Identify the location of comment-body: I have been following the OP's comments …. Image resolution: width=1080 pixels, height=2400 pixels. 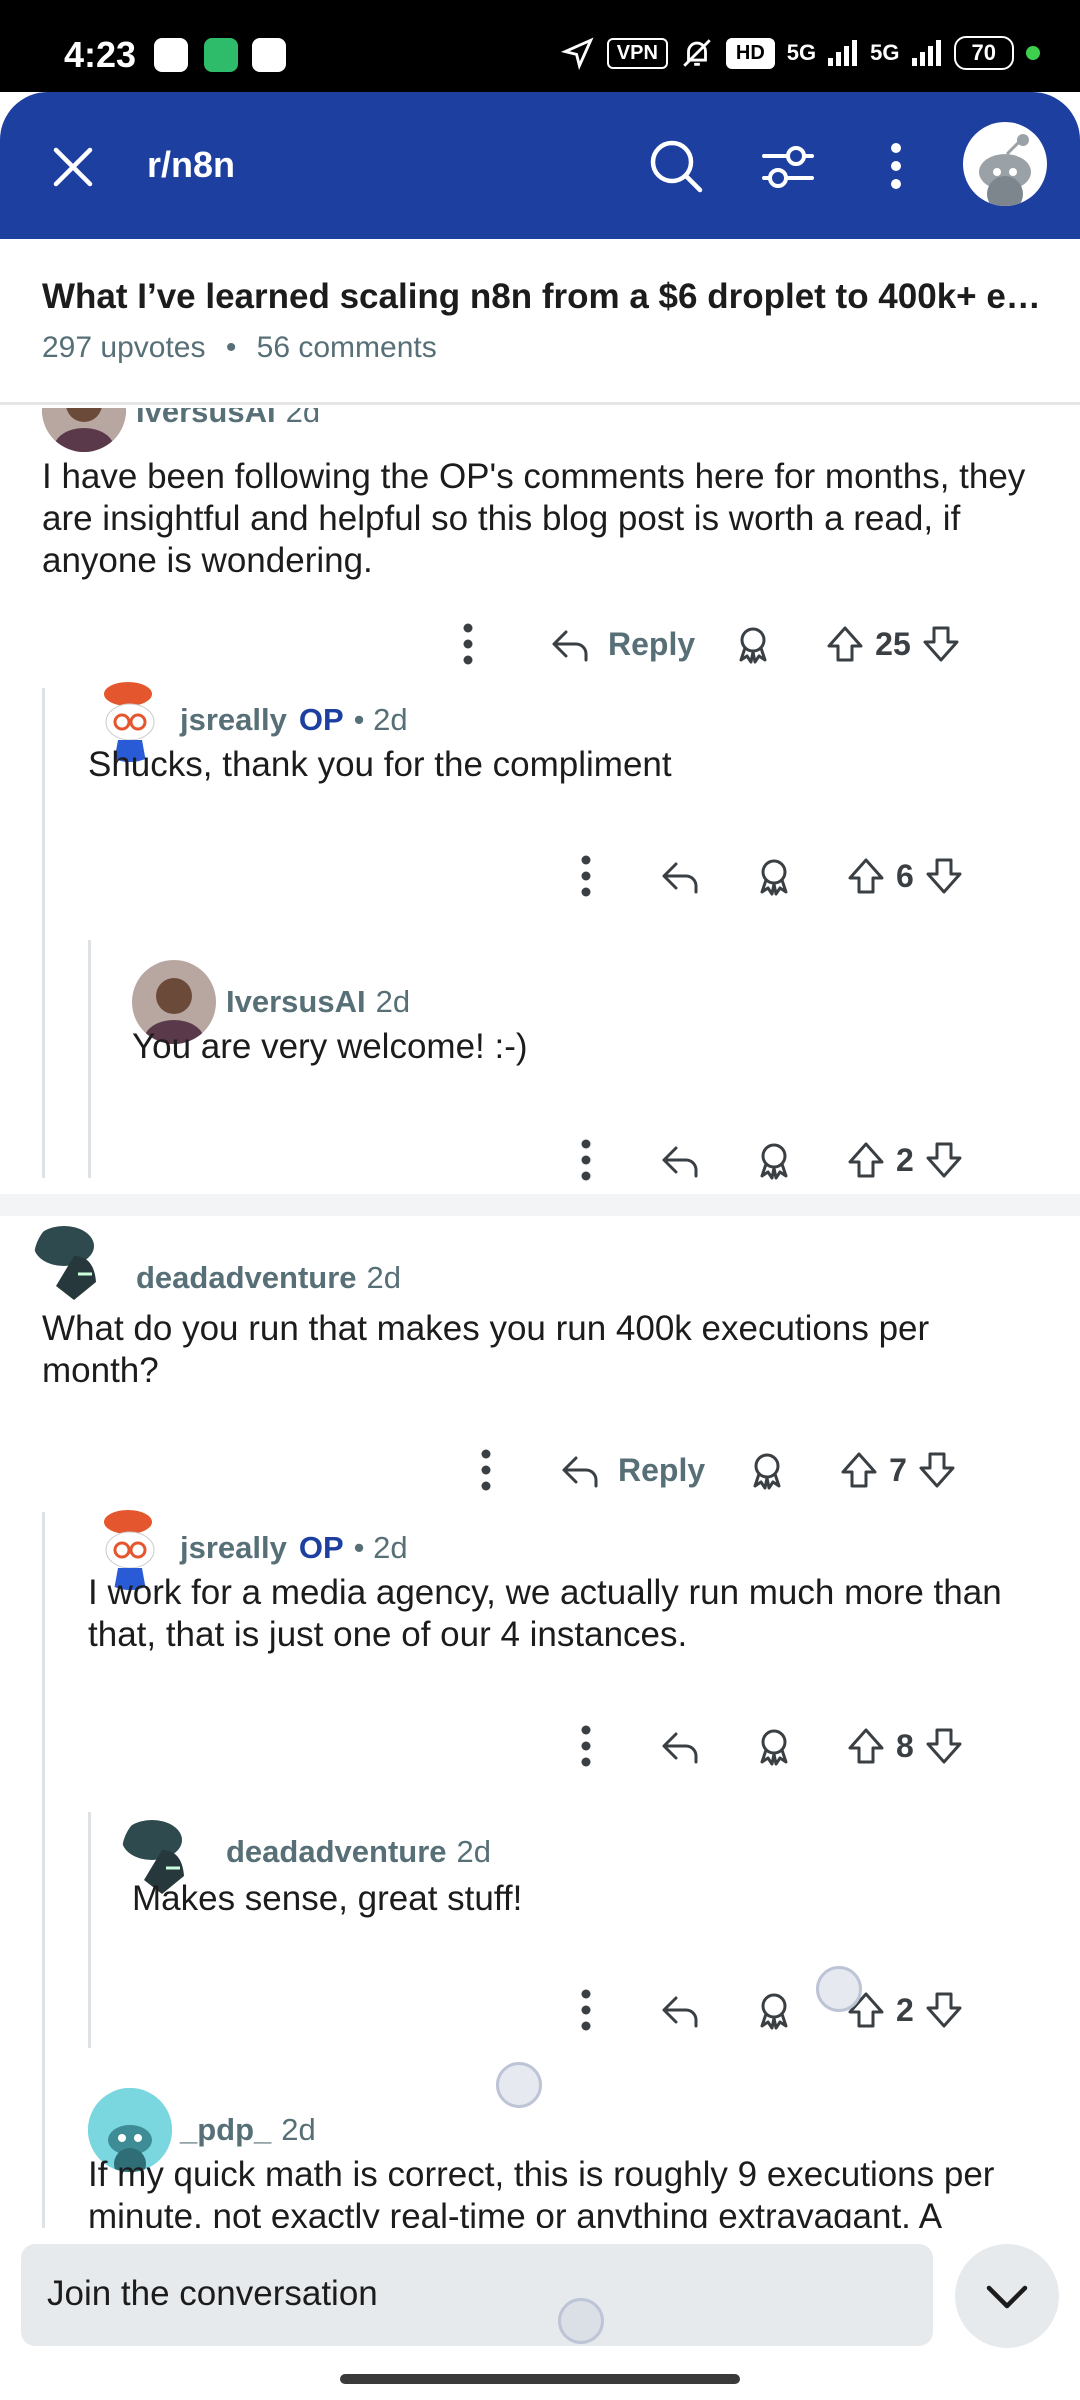
(534, 518).